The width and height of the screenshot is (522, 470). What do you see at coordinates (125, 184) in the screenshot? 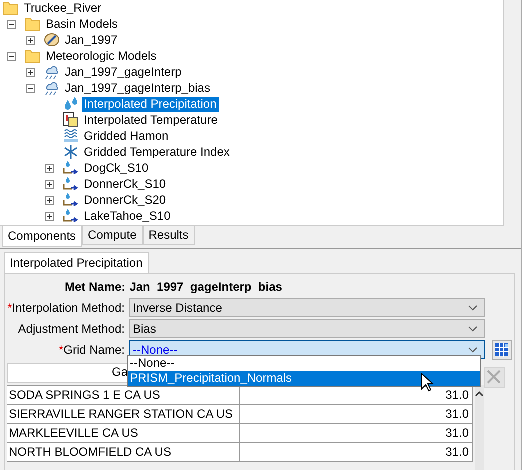
I see `tree-item: DonnerCk_S10` at bounding box center [125, 184].